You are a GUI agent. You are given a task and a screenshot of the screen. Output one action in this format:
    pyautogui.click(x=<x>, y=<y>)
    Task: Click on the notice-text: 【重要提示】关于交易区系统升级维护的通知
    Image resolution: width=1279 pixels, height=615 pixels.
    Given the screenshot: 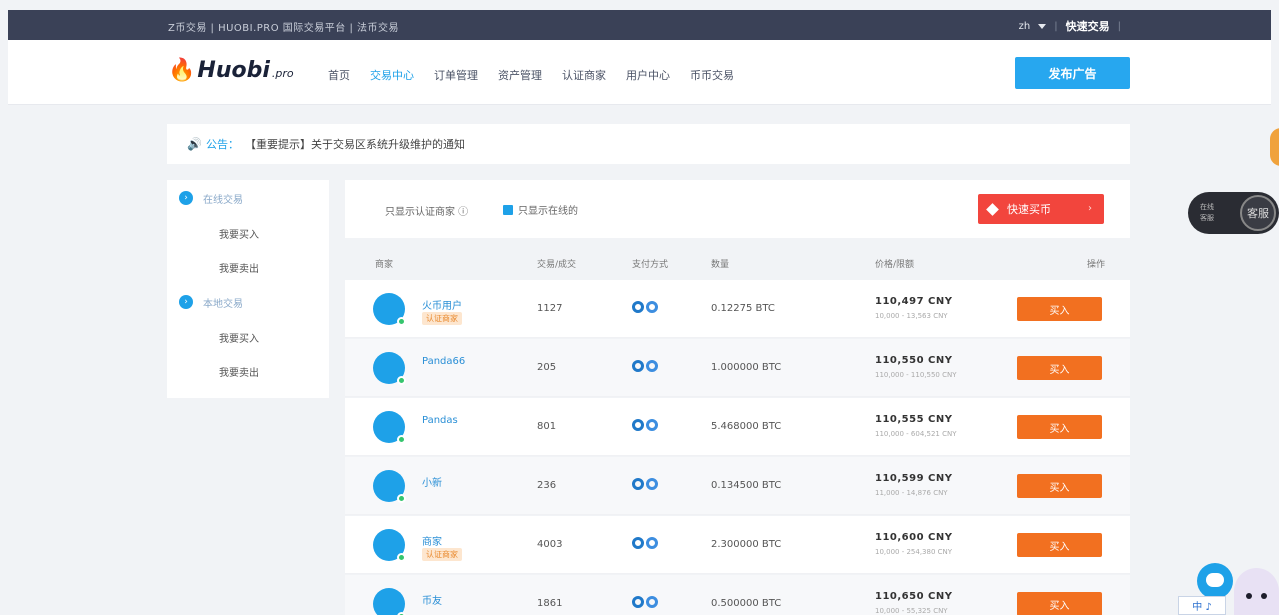 What is the action you would take?
    pyautogui.click(x=355, y=144)
    